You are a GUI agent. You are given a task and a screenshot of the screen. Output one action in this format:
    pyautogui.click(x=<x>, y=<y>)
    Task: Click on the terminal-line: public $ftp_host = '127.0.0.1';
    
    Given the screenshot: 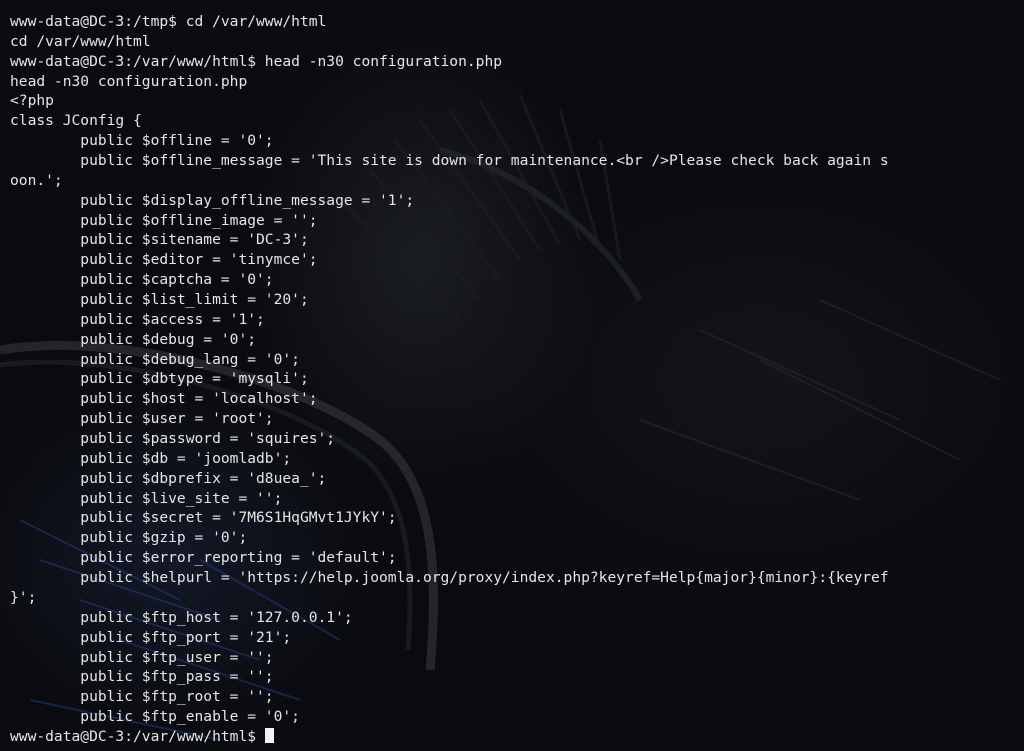 What is the action you would take?
    pyautogui.click(x=181, y=617)
    